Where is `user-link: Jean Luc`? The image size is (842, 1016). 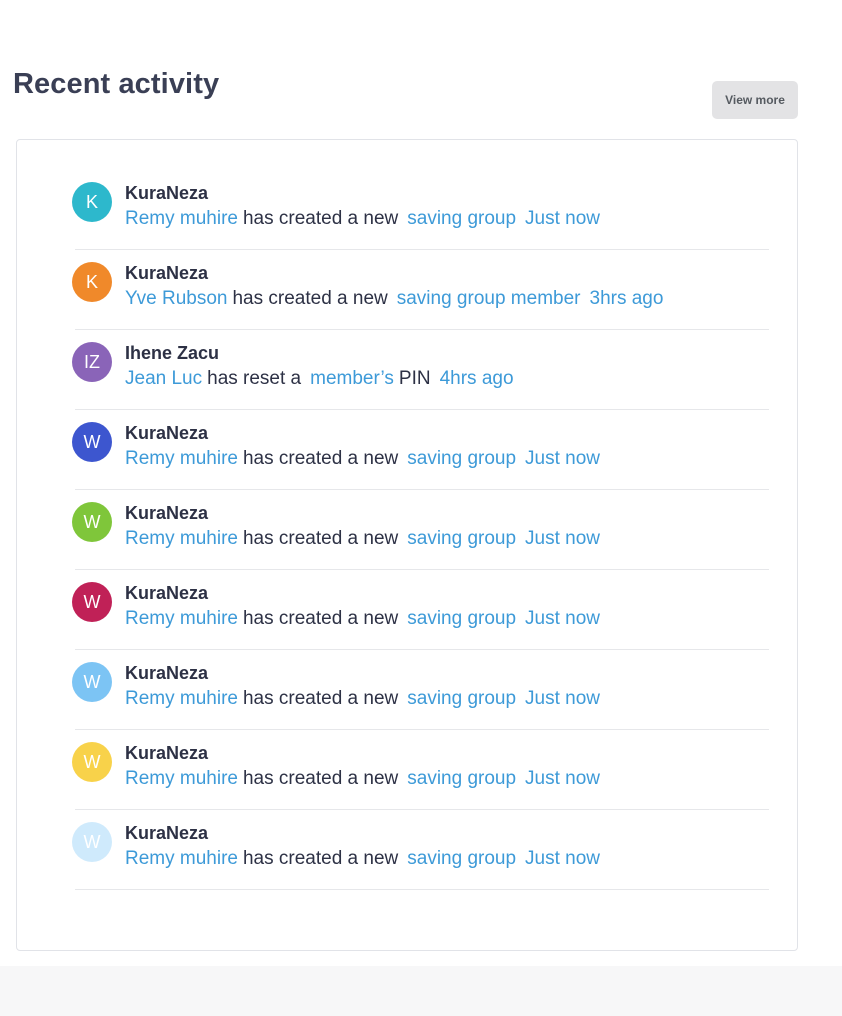 user-link: Jean Luc is located at coordinates (163, 378).